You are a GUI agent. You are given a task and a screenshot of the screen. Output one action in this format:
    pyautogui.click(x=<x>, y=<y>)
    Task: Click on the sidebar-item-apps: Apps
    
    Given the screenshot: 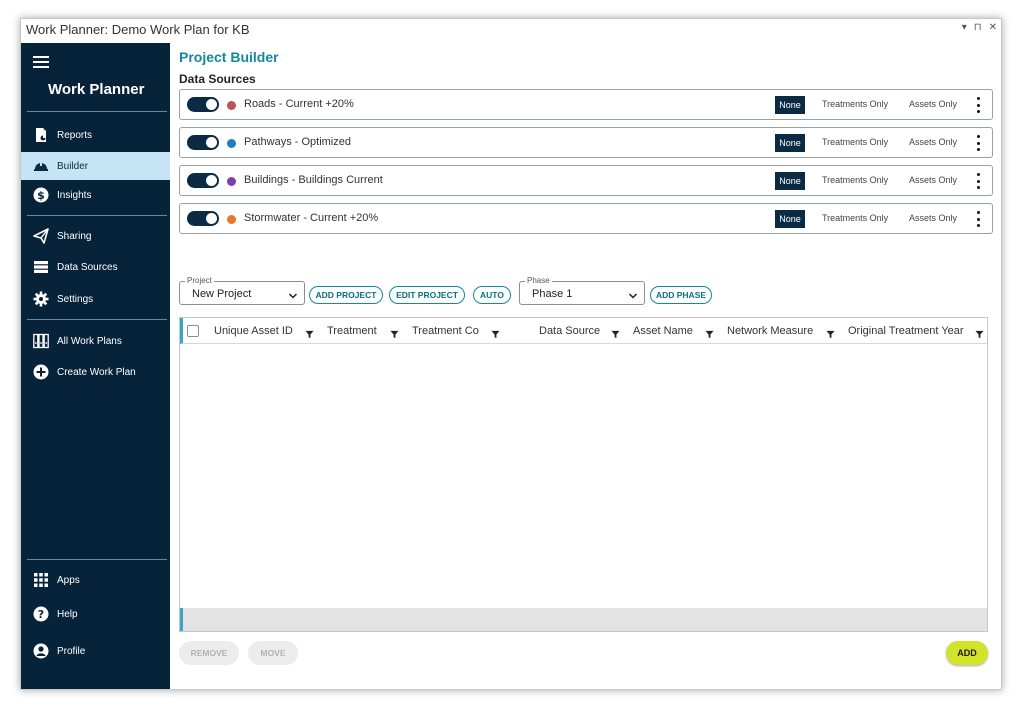 What is the action you would take?
    pyautogui.click(x=95, y=580)
    